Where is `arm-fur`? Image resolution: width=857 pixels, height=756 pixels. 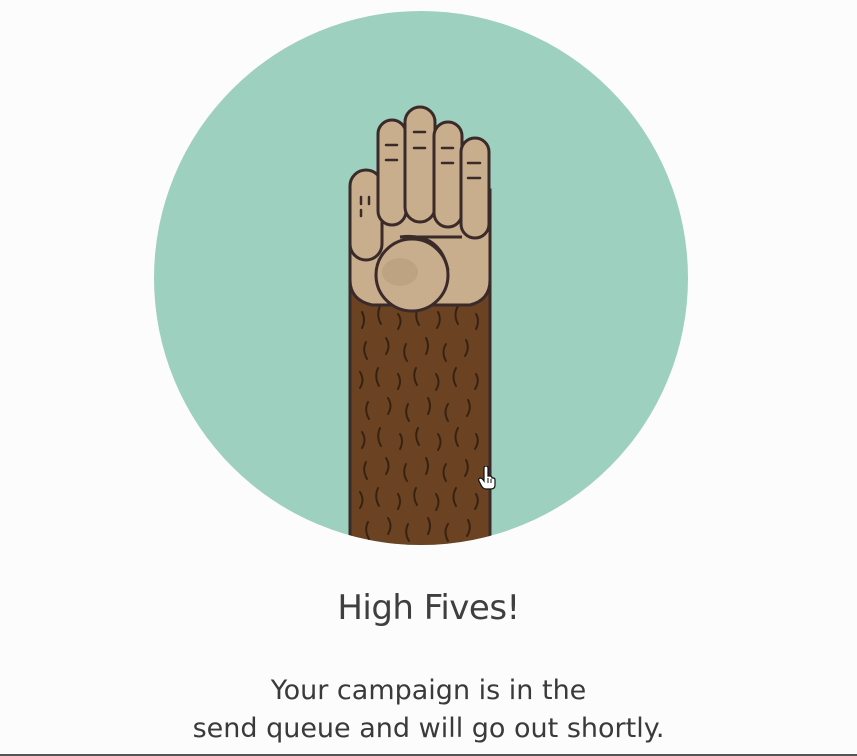 arm-fur is located at coordinates (420, 411).